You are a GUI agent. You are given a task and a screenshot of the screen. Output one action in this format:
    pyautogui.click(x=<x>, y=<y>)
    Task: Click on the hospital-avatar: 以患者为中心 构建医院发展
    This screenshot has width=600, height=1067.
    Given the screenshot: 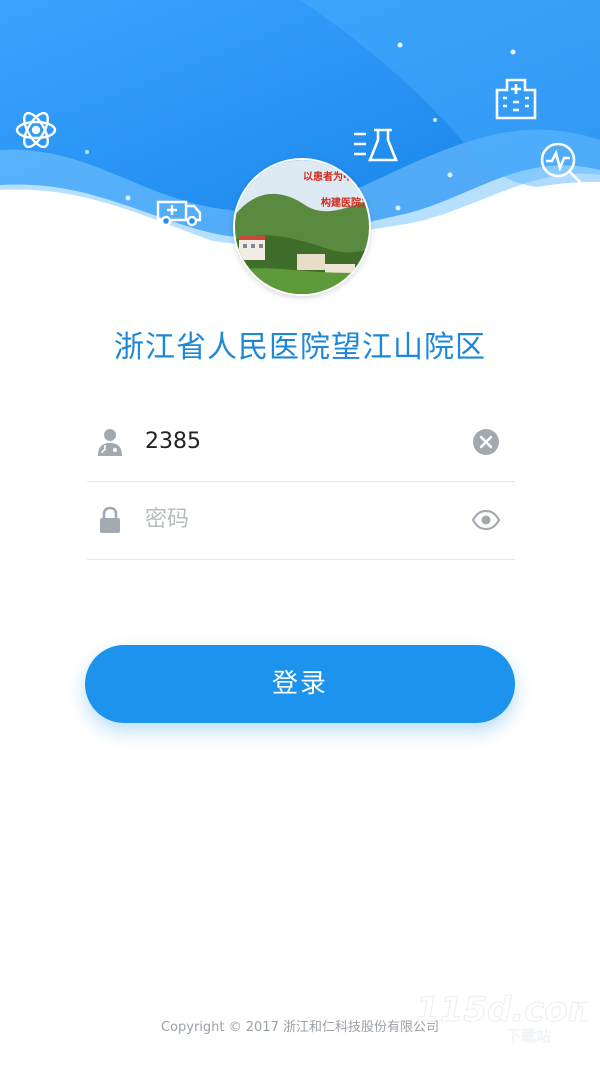 What is the action you would take?
    pyautogui.click(x=302, y=227)
    